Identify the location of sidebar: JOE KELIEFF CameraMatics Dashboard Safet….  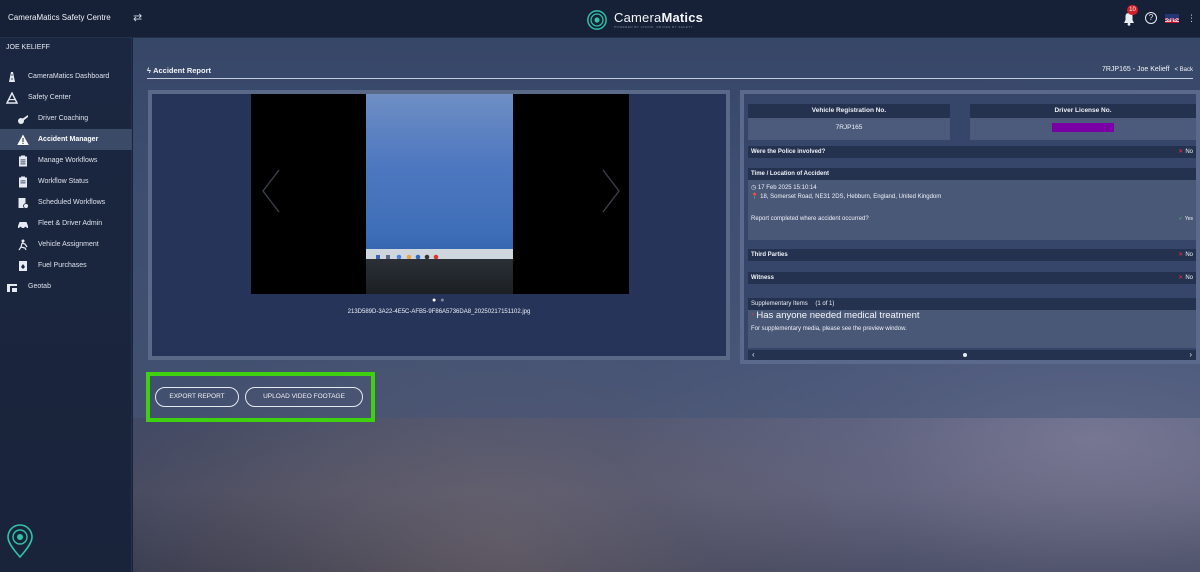
(66, 305).